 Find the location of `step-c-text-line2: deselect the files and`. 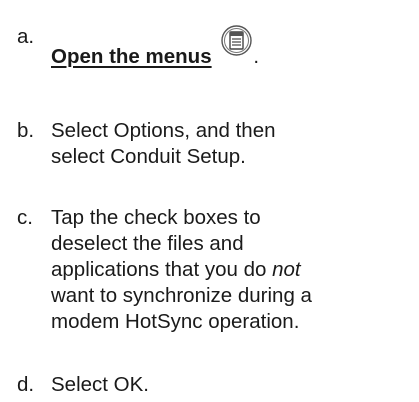

step-c-text-line2: deselect the files and is located at coordinates (147, 243).